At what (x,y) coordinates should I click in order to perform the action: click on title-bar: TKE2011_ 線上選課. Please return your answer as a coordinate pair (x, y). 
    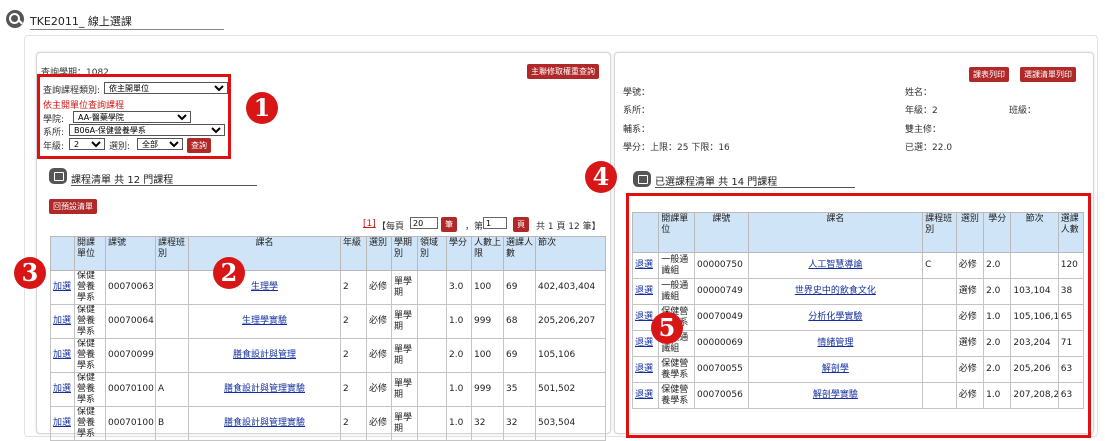
    Looking at the image, I should click on (115, 20).